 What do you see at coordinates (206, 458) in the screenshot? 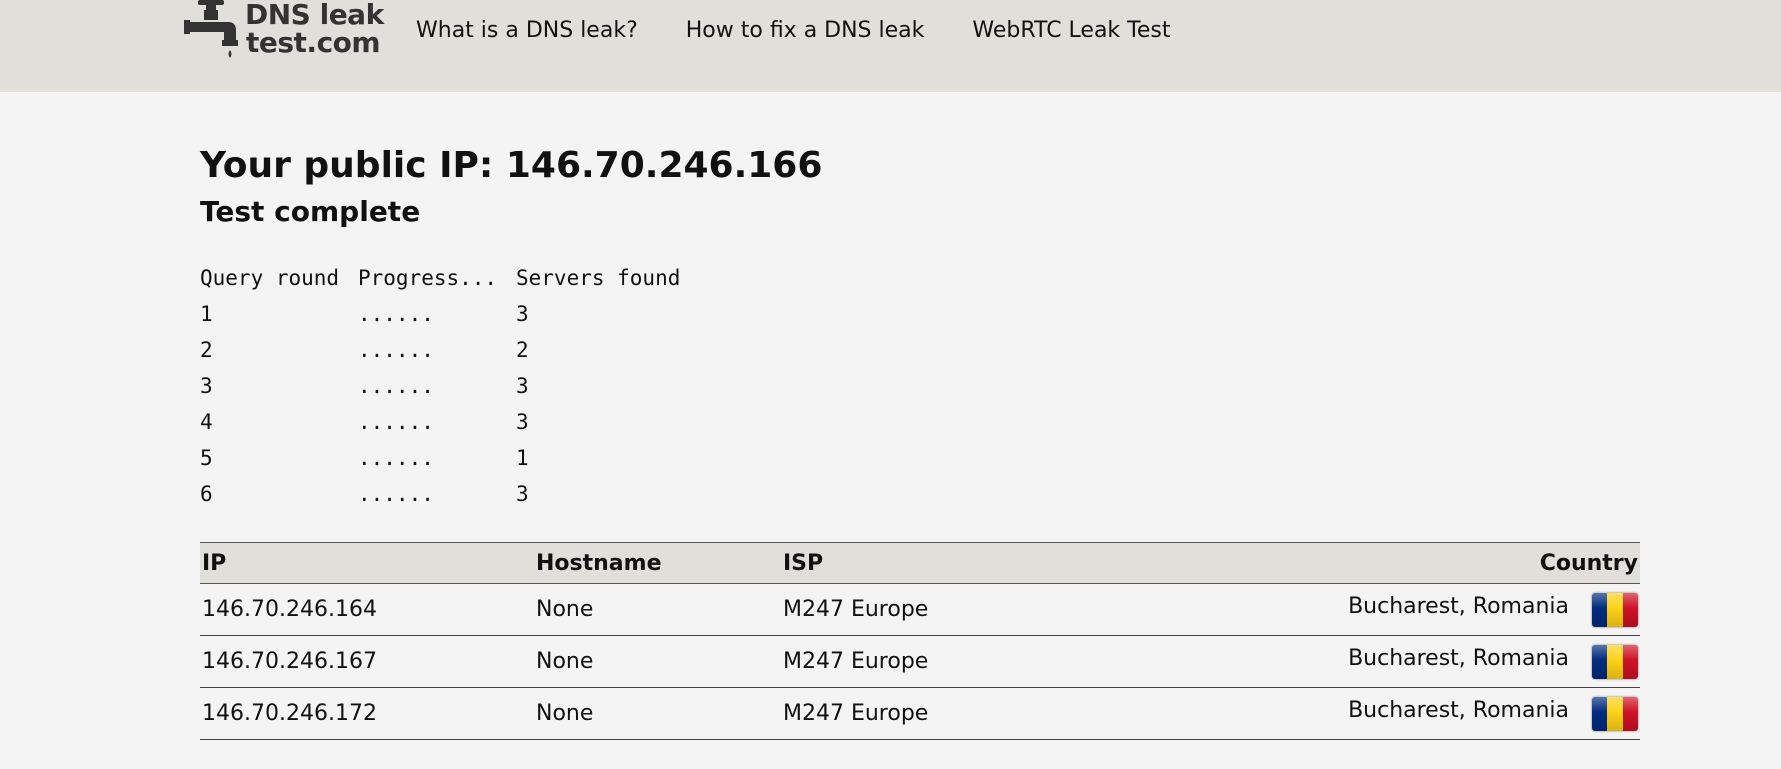
I see `round-number: 5` at bounding box center [206, 458].